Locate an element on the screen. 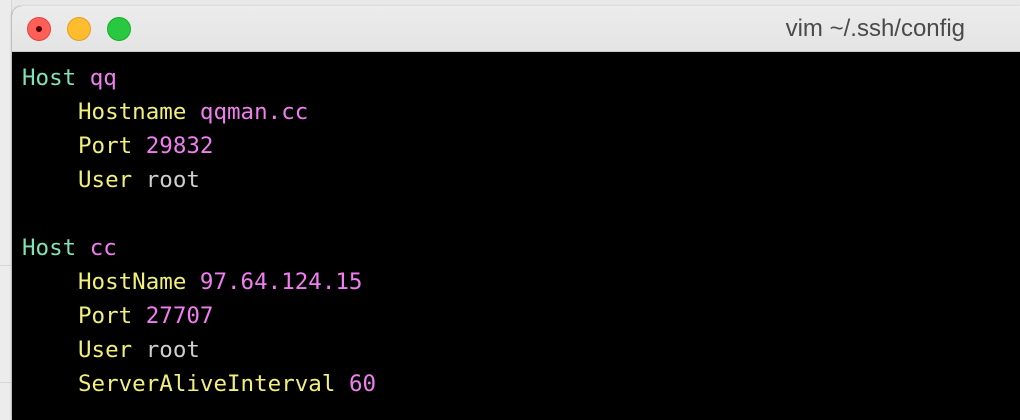  host-name: qq is located at coordinates (103, 78).